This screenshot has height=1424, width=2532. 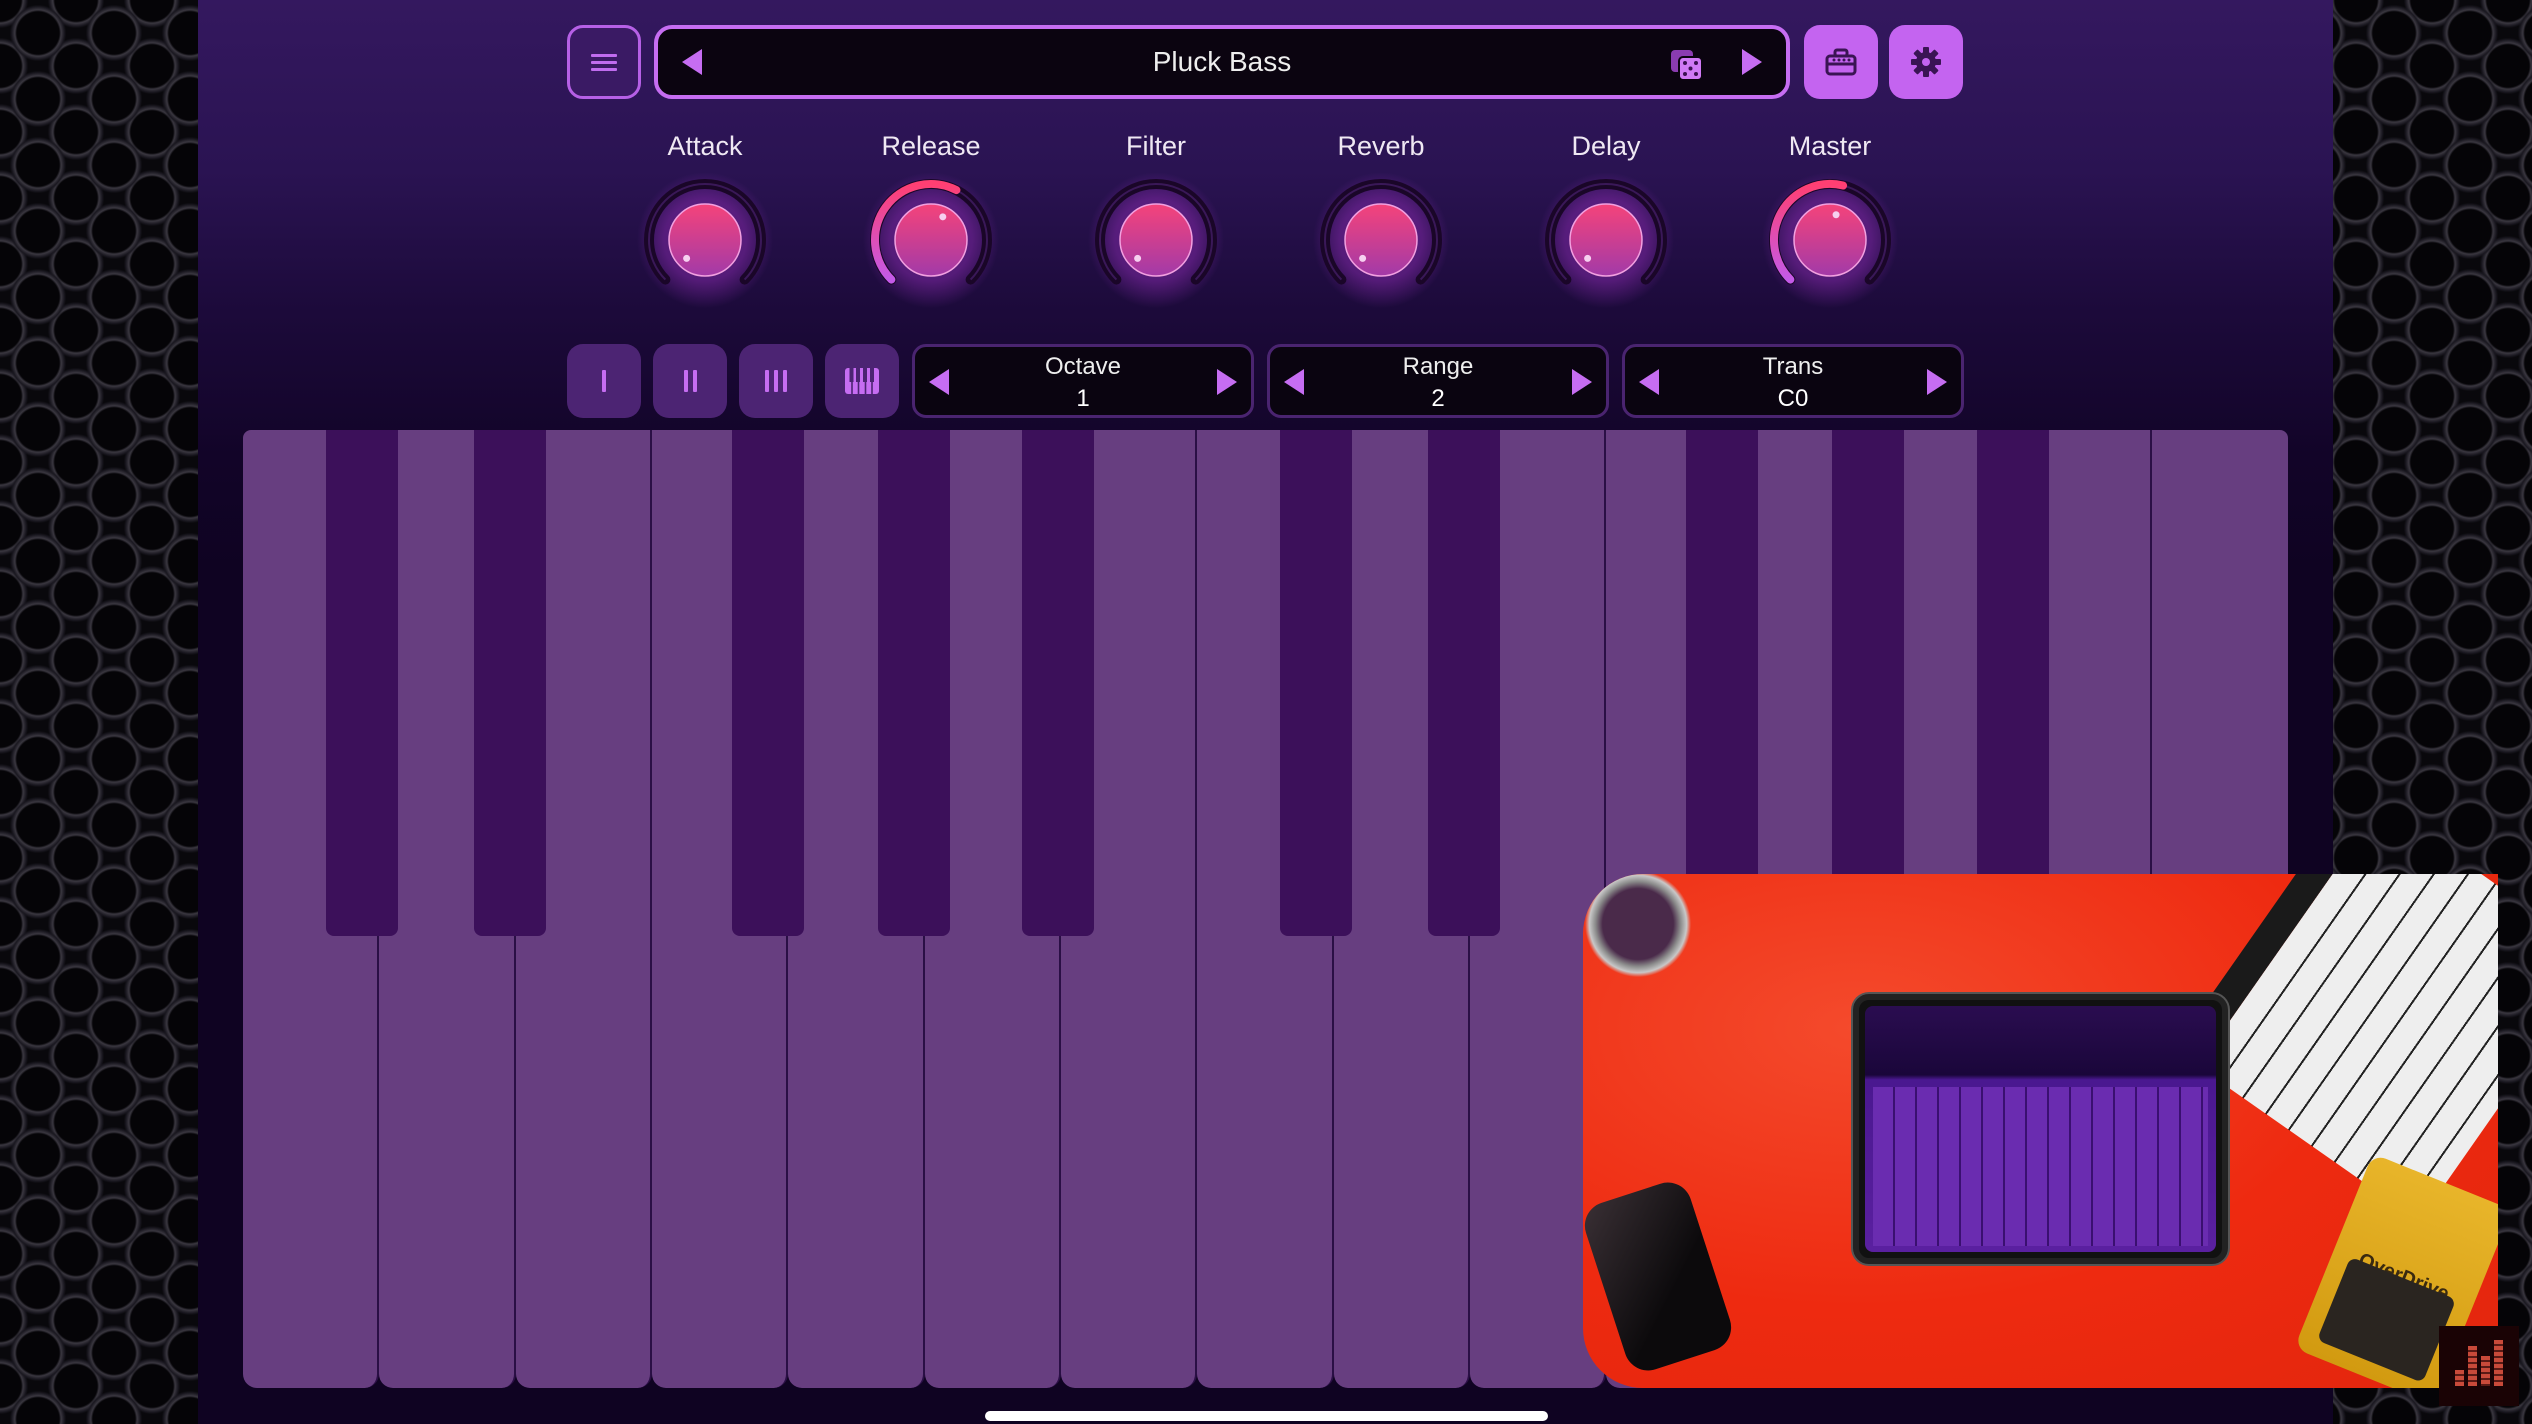 I want to click on menu-button, so click(x=604, y=62).